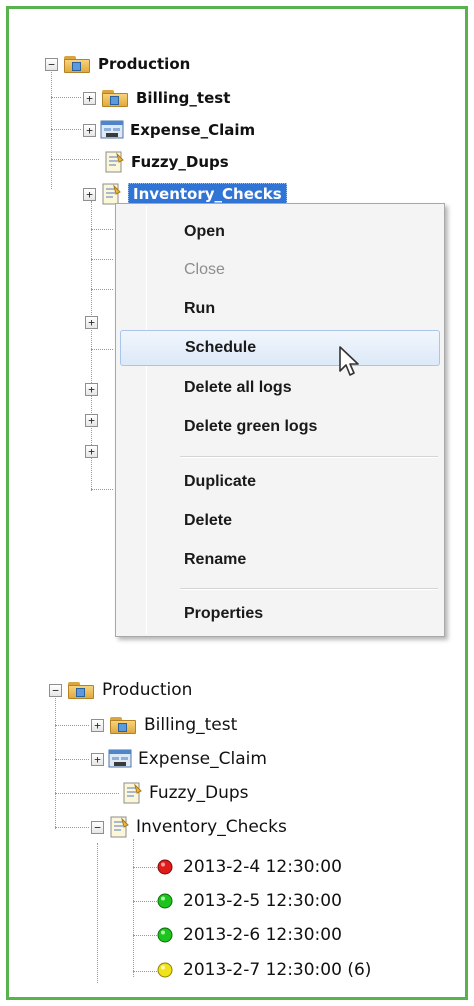 The width and height of the screenshot is (474, 1006). What do you see at coordinates (262, 935) in the screenshot?
I see `log-entry-label: 2013-2-6 12:30:00` at bounding box center [262, 935].